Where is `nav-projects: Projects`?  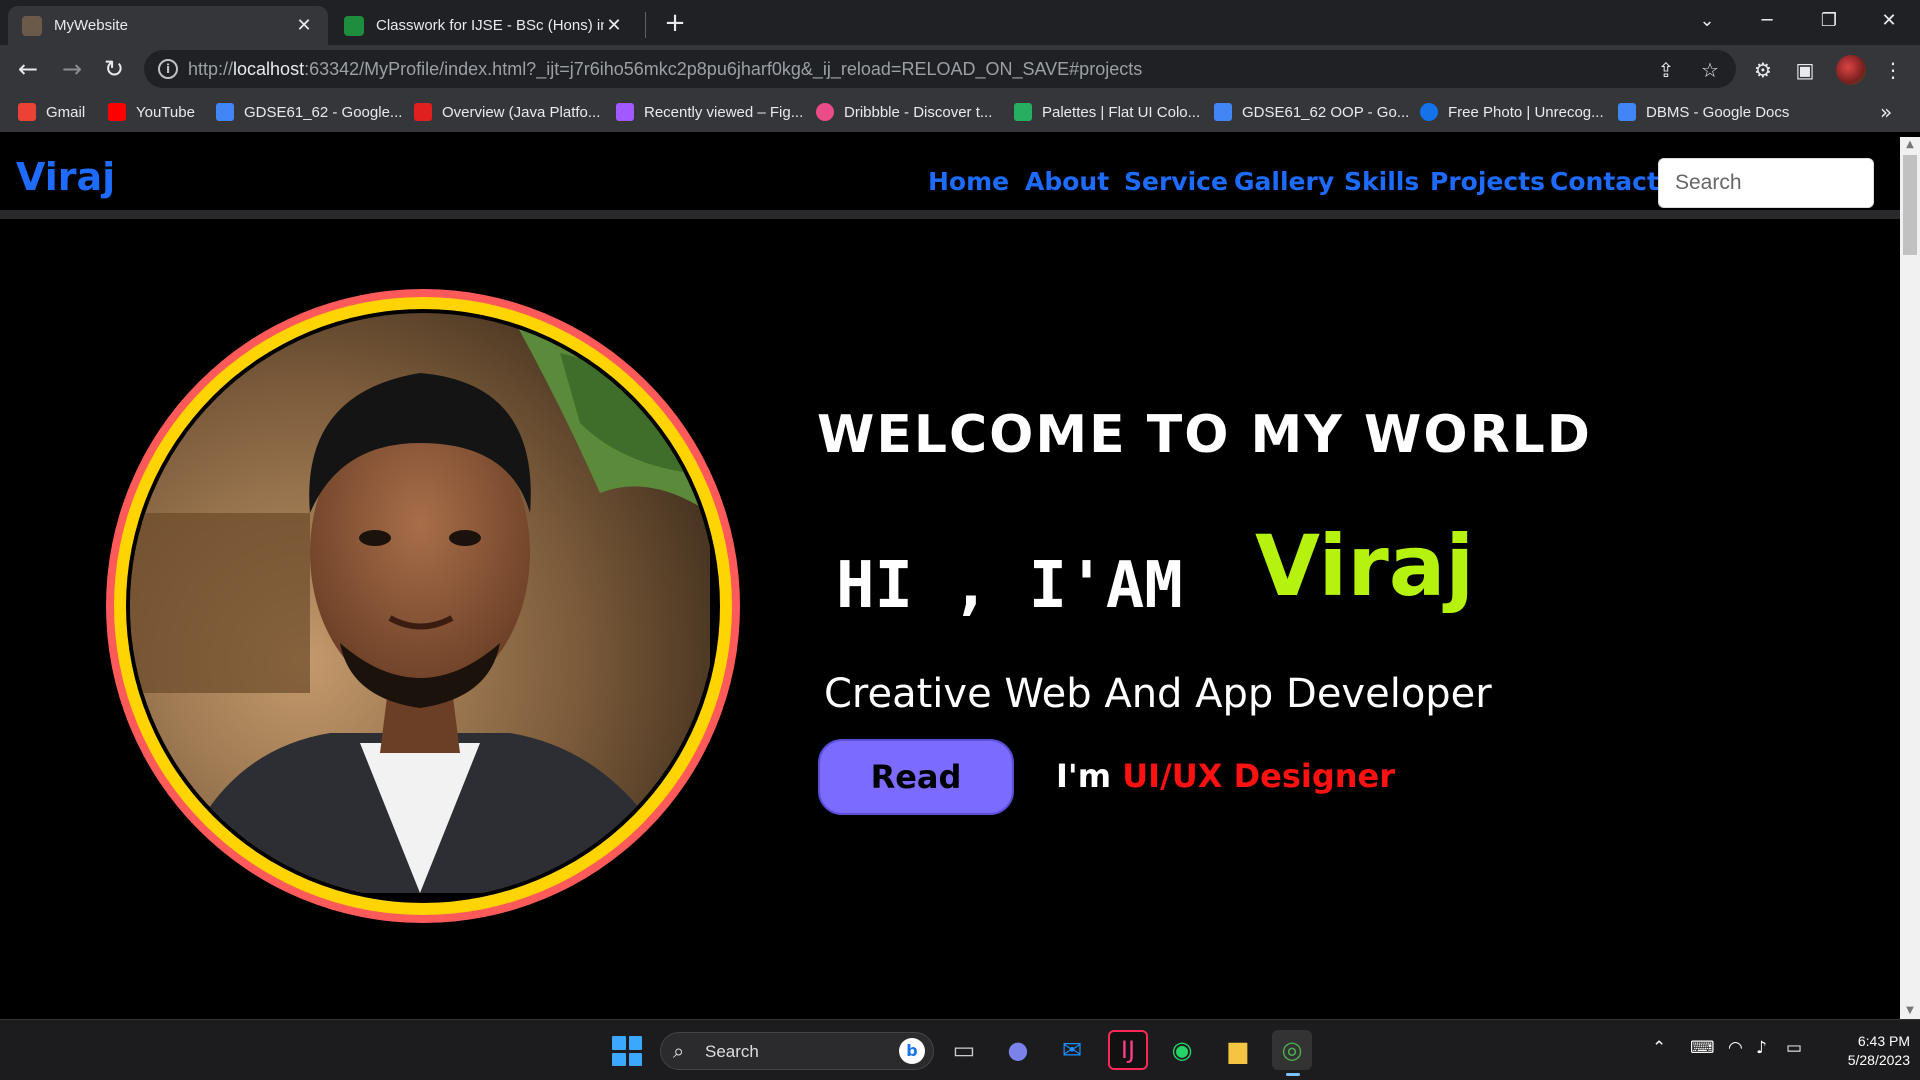 nav-projects: Projects is located at coordinates (1487, 181).